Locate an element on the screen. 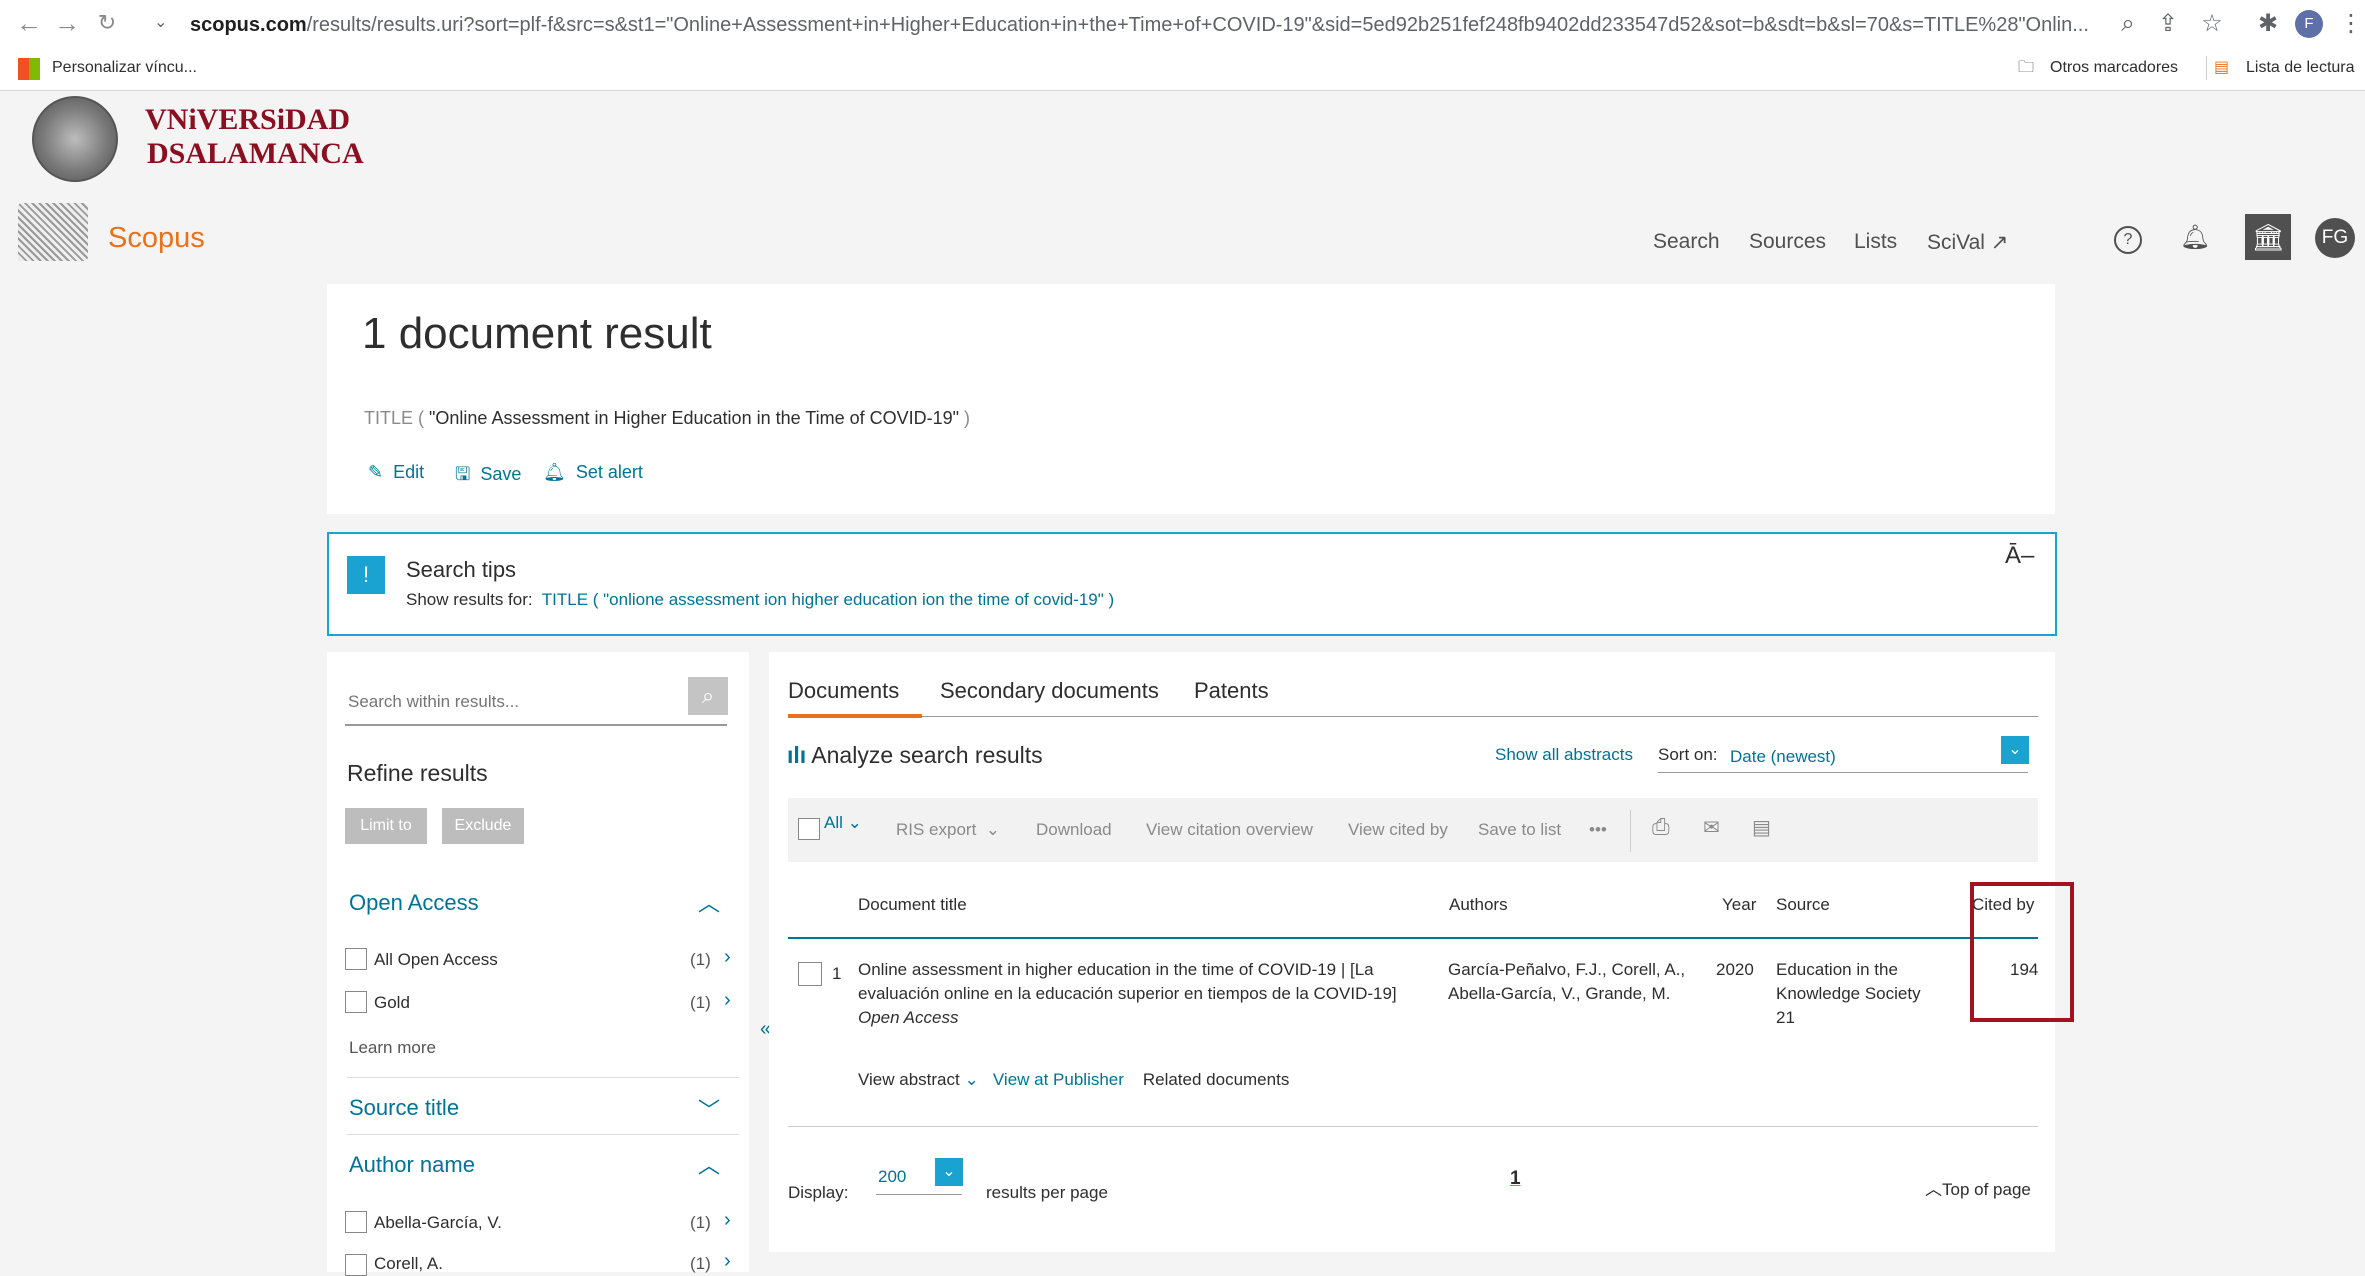 The width and height of the screenshot is (2365, 1276). analyze-search-results-link: ılı Analyze search results is located at coordinates (915, 755).